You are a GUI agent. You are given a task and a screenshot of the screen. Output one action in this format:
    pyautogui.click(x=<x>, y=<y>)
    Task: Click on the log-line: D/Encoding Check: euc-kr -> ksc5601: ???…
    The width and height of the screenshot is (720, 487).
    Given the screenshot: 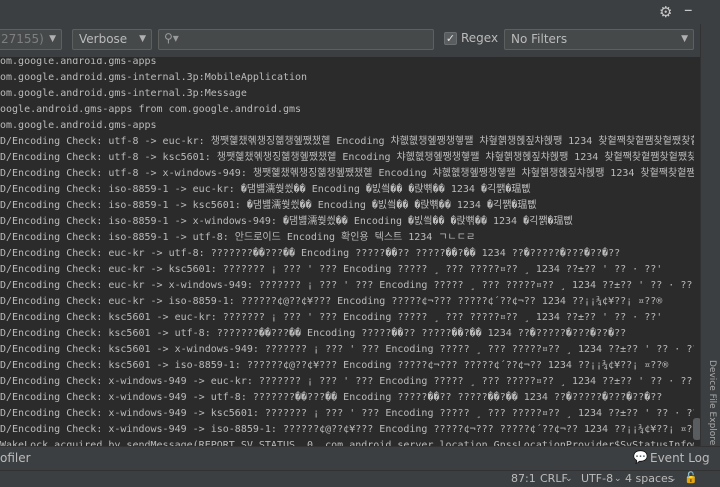 What is the action you would take?
    pyautogui.click(x=331, y=270)
    